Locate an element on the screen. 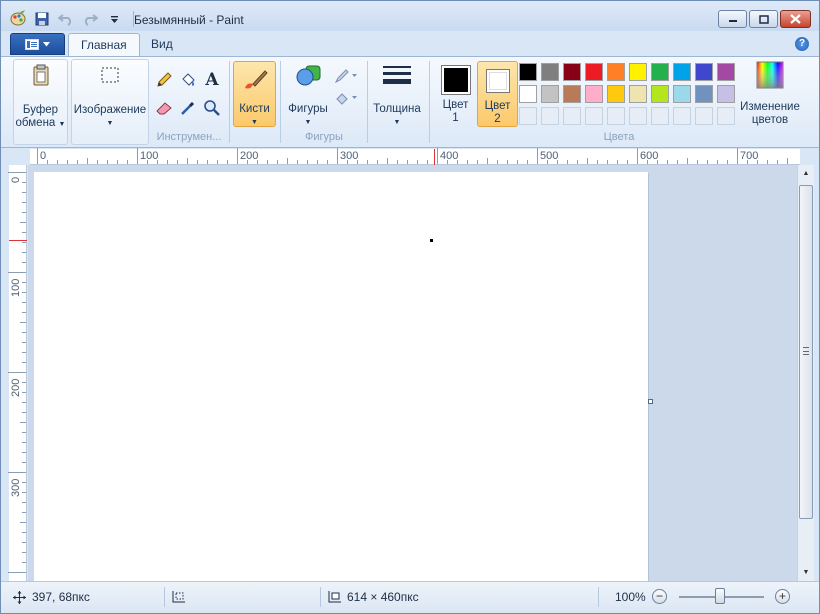 This screenshot has width=820, height=614. brushes-group: Кисти ▼ is located at coordinates (255, 102).